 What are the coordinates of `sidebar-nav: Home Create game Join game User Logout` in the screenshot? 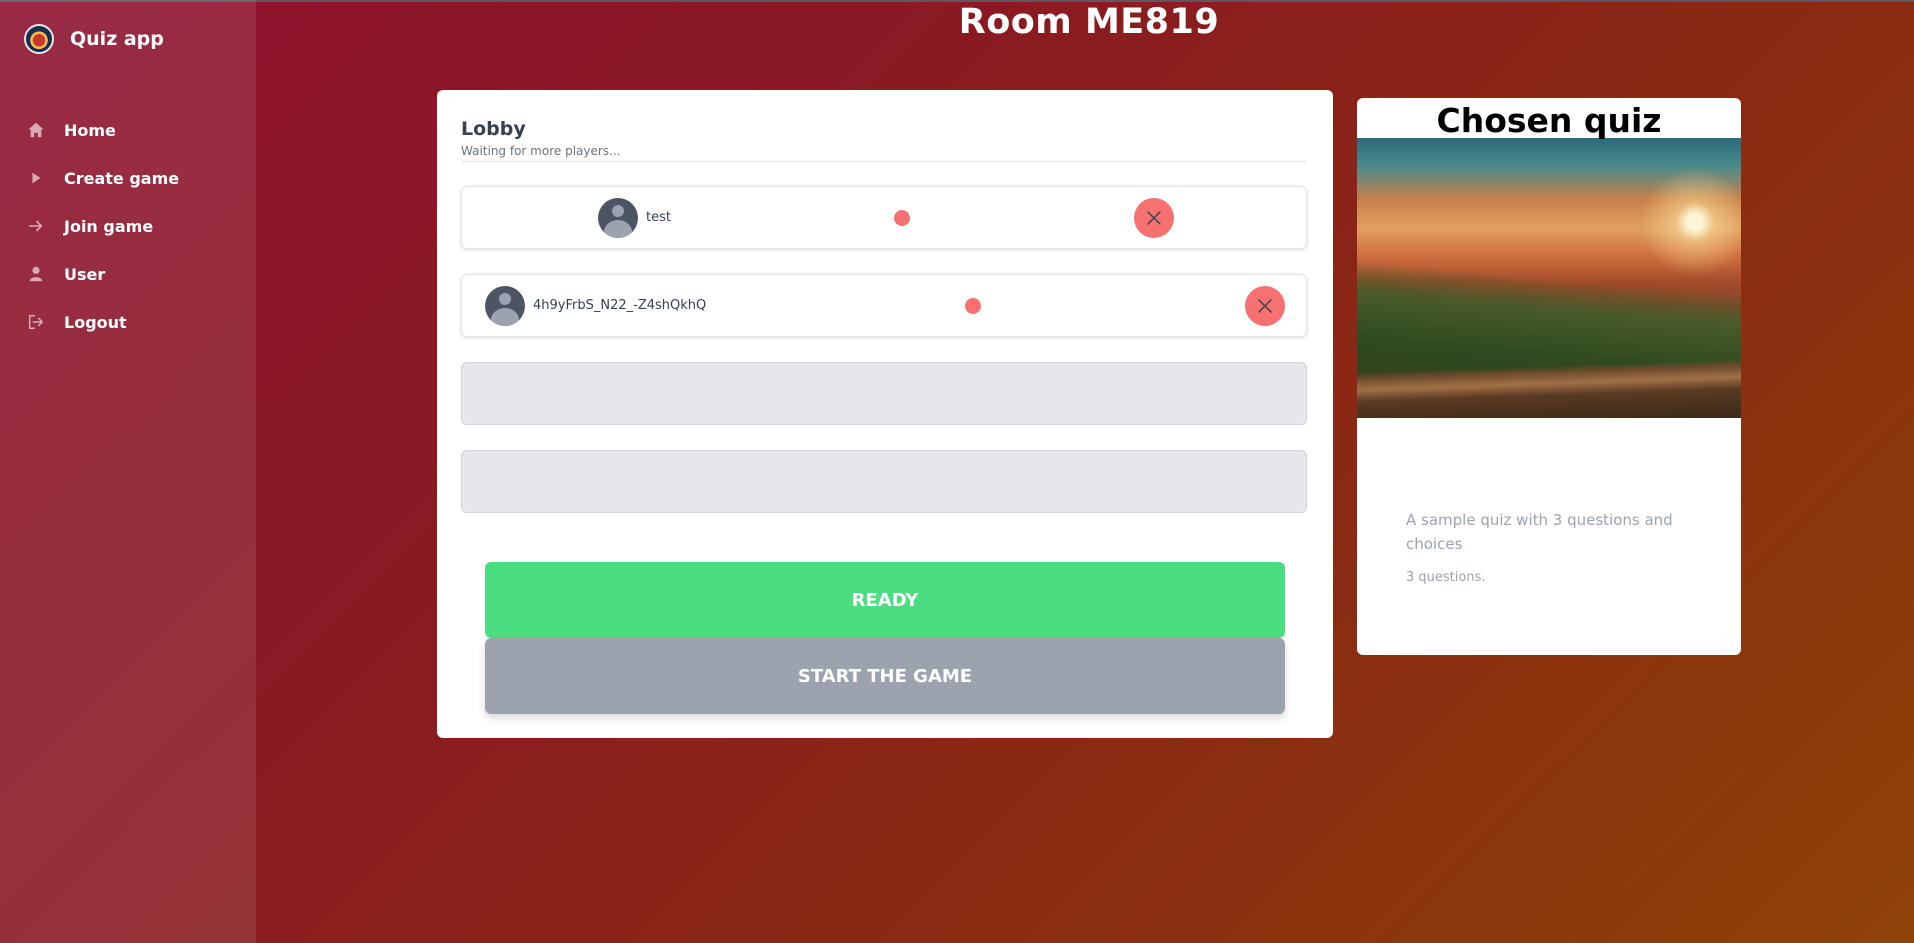 It's located at (128, 226).